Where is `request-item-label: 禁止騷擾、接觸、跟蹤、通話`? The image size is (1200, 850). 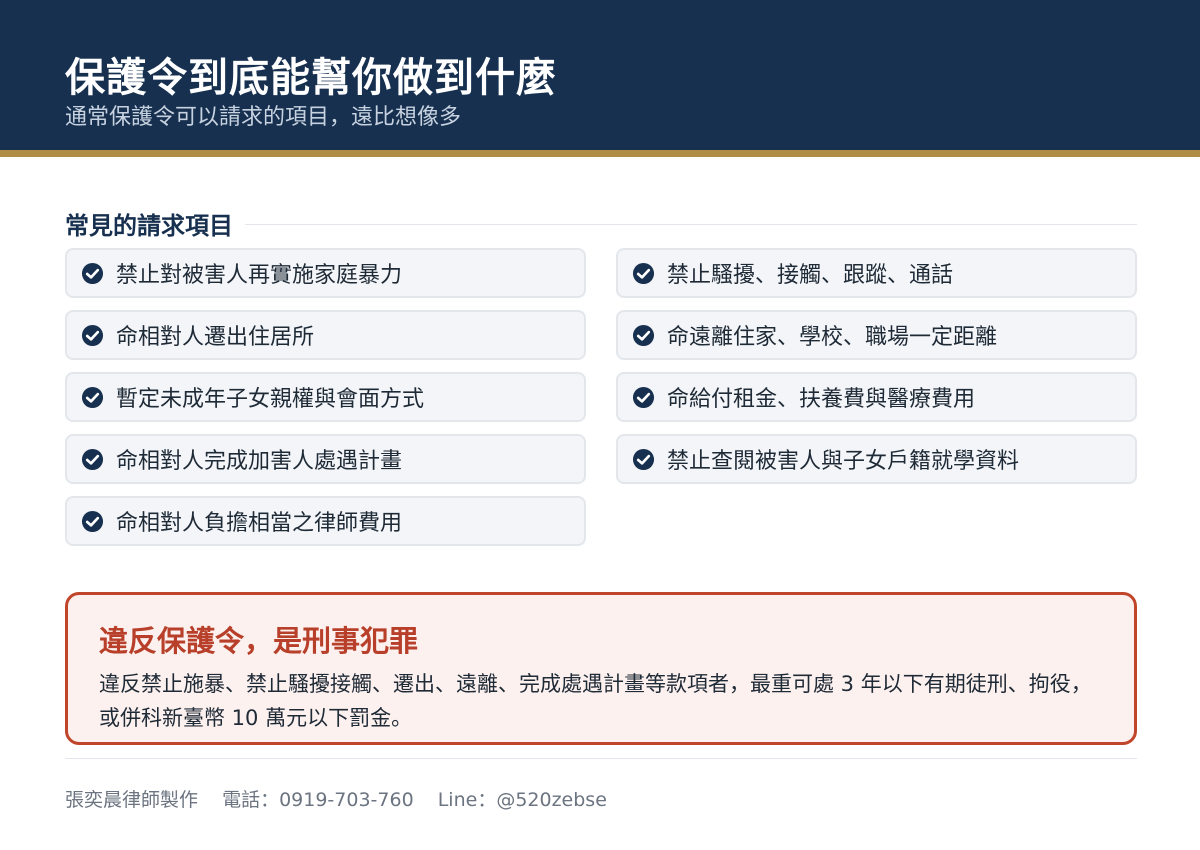 request-item-label: 禁止騷擾、接觸、跟蹤、通話 is located at coordinates (810, 275).